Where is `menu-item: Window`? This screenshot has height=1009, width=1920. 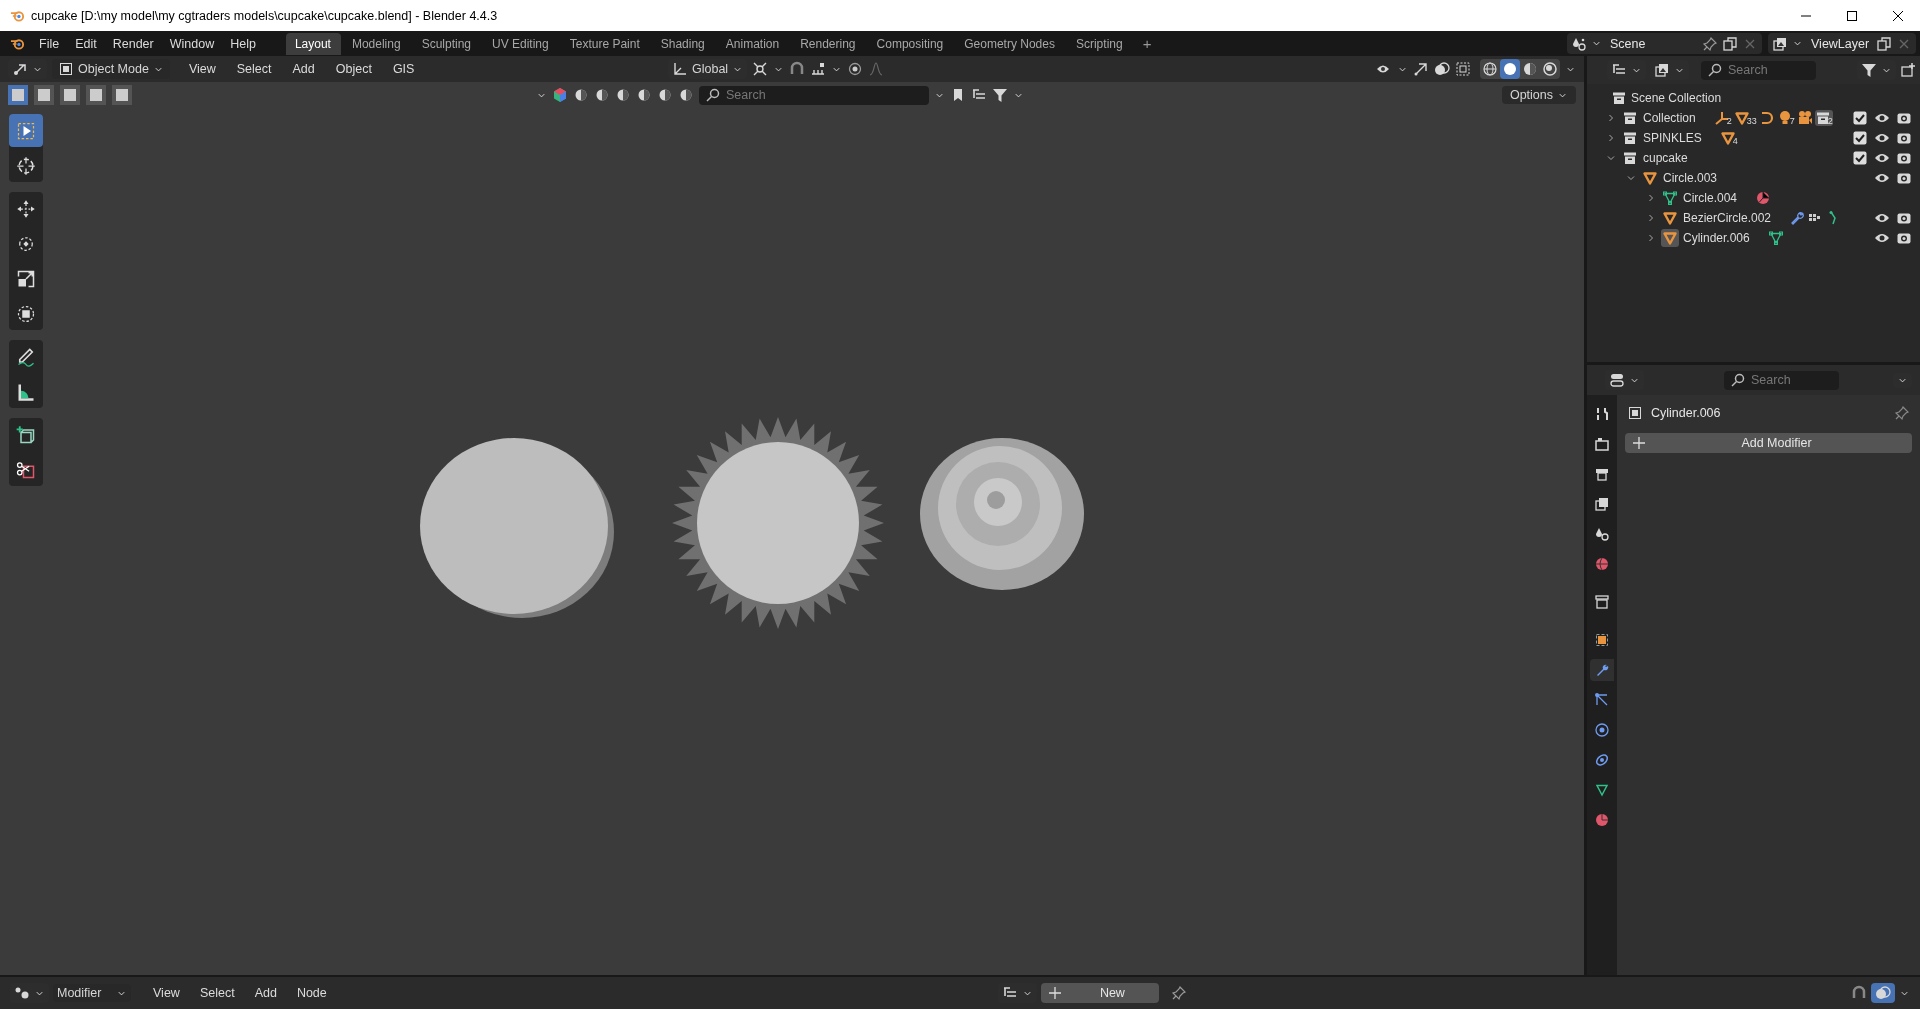
menu-item: Window is located at coordinates (192, 43).